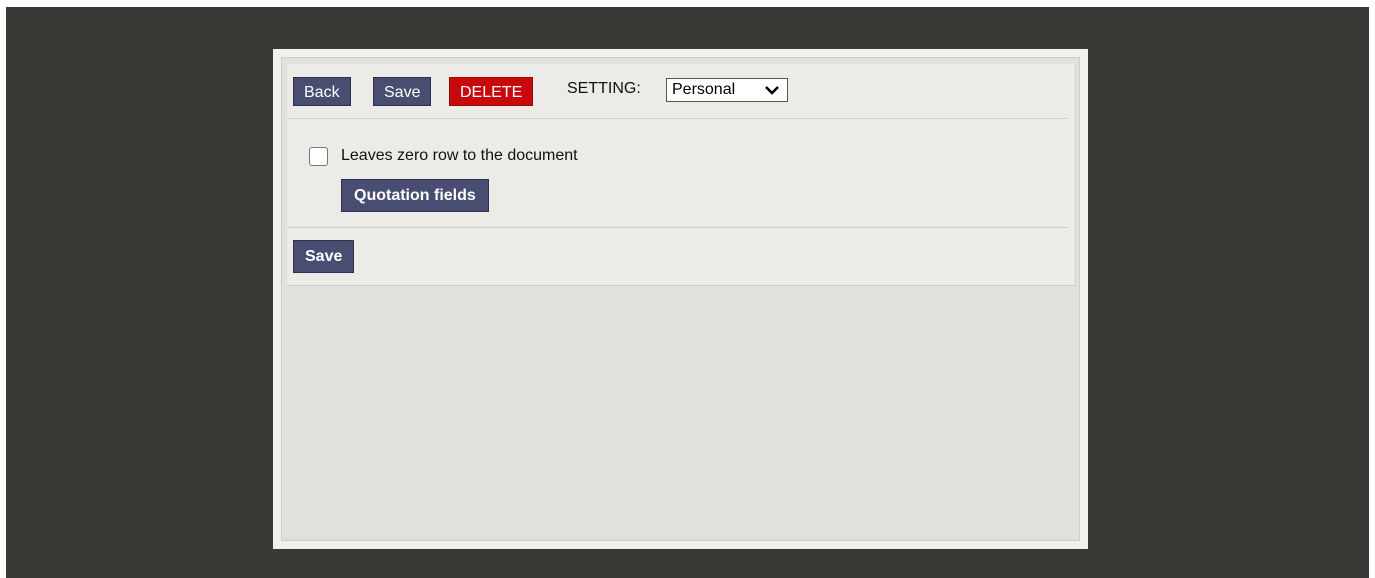 This screenshot has height=578, width=1375. What do you see at coordinates (677, 118) in the screenshot?
I see `toolbar-divider` at bounding box center [677, 118].